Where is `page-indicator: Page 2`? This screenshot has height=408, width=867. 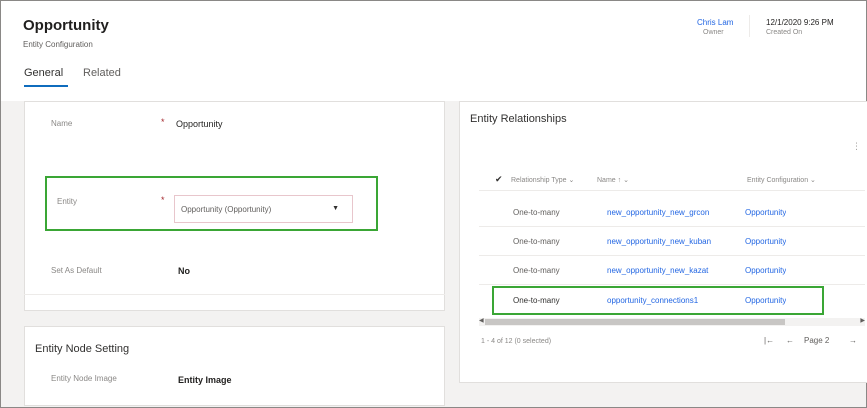 page-indicator: Page 2 is located at coordinates (817, 340).